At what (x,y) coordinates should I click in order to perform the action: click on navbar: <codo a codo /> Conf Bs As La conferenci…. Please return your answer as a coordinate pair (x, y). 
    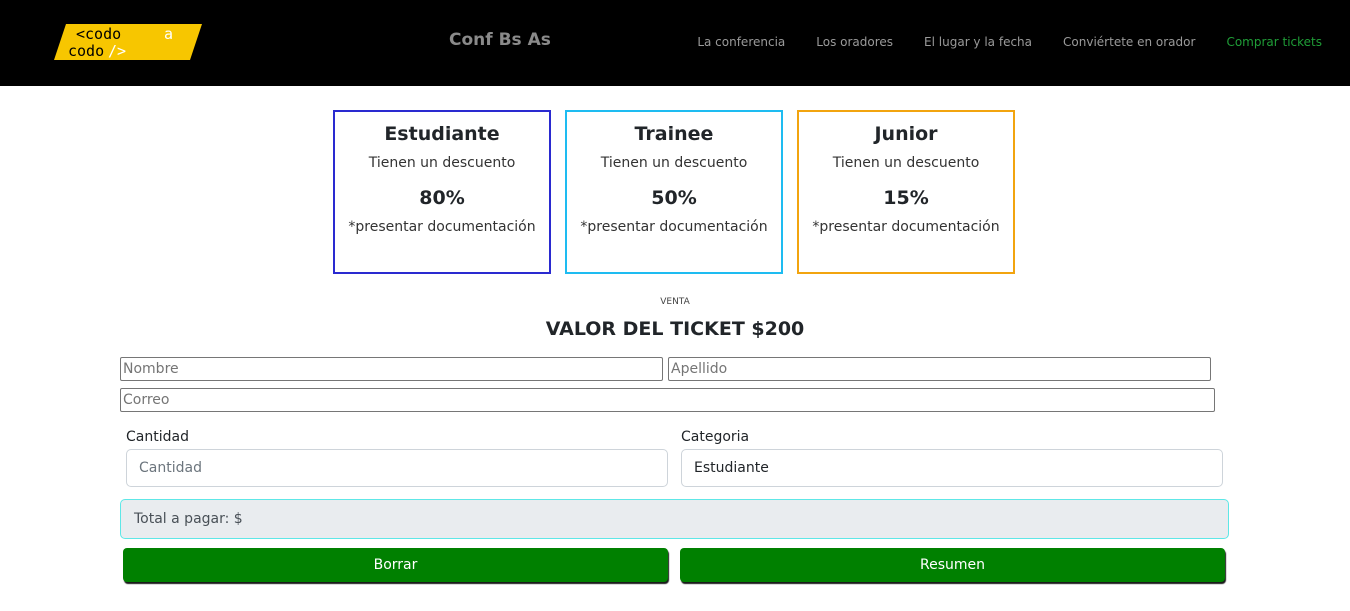
    Looking at the image, I should click on (675, 43).